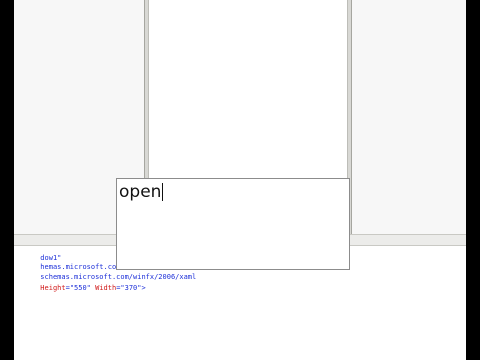 The height and width of the screenshot is (360, 480). Describe the element at coordinates (53, 288) in the screenshot. I see `xaml-attribute-name: Height` at that location.